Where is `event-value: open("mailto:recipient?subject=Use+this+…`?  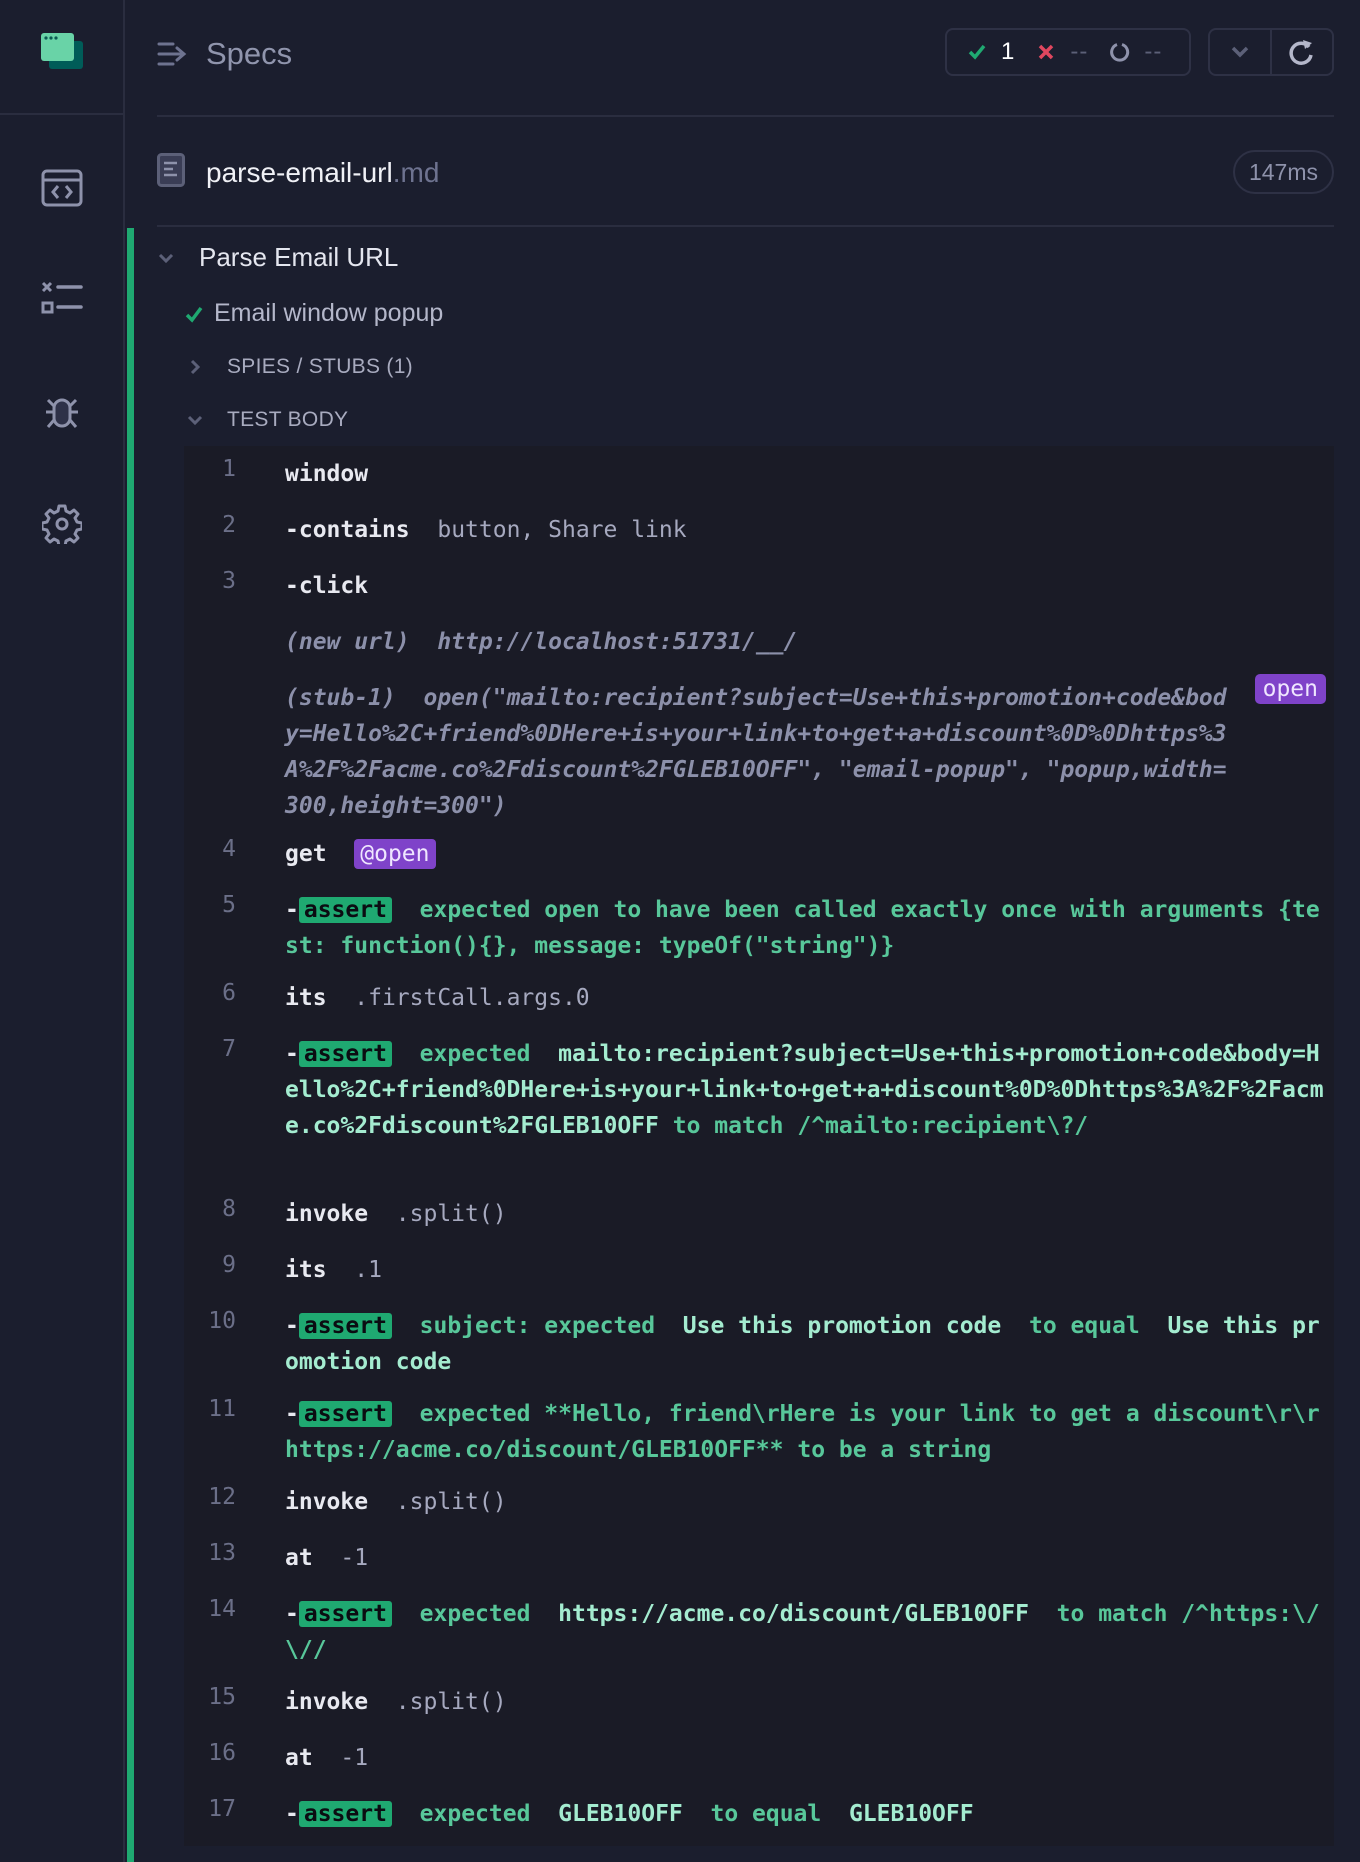
event-value: open("mailto:recipient?subject=Use+this+… is located at coordinates (756, 752).